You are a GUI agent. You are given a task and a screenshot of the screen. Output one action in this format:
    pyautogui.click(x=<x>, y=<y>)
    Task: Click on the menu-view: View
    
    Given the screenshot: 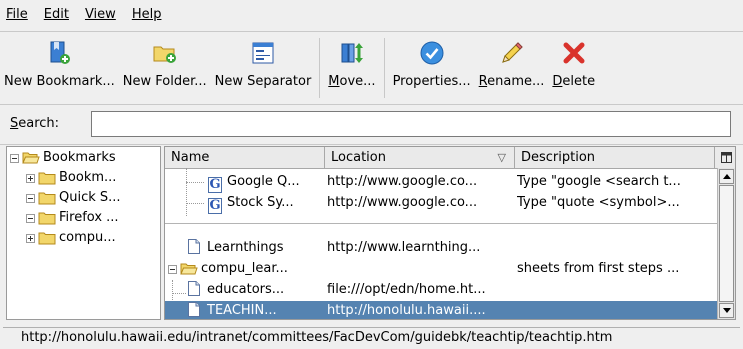 What is the action you would take?
    pyautogui.click(x=100, y=15)
    